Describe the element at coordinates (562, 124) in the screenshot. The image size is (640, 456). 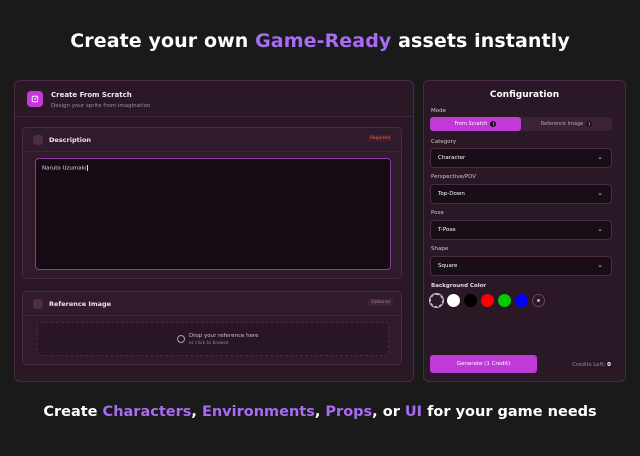
I see `mode-reference-image-label: Reference Image` at that location.